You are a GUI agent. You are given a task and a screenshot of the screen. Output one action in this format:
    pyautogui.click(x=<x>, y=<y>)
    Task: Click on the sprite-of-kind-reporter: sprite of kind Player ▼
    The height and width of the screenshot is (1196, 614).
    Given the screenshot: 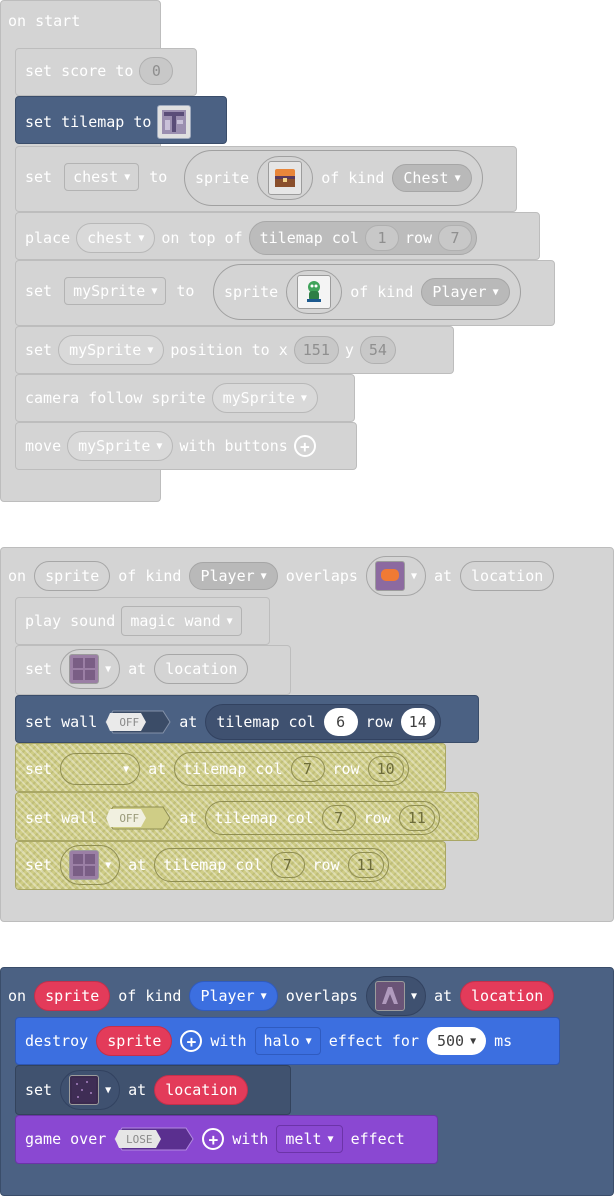 What is the action you would take?
    pyautogui.click(x=367, y=292)
    